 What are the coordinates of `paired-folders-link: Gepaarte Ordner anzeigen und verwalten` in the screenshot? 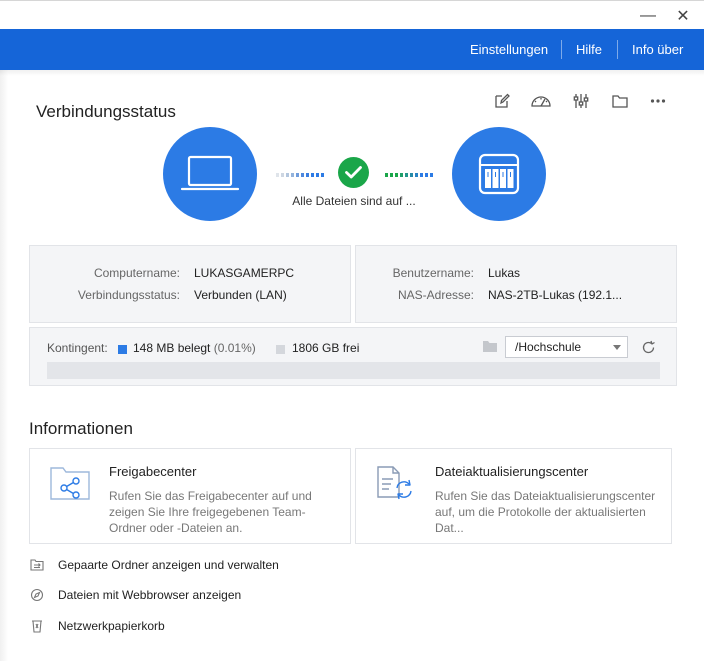 It's located at (229, 565).